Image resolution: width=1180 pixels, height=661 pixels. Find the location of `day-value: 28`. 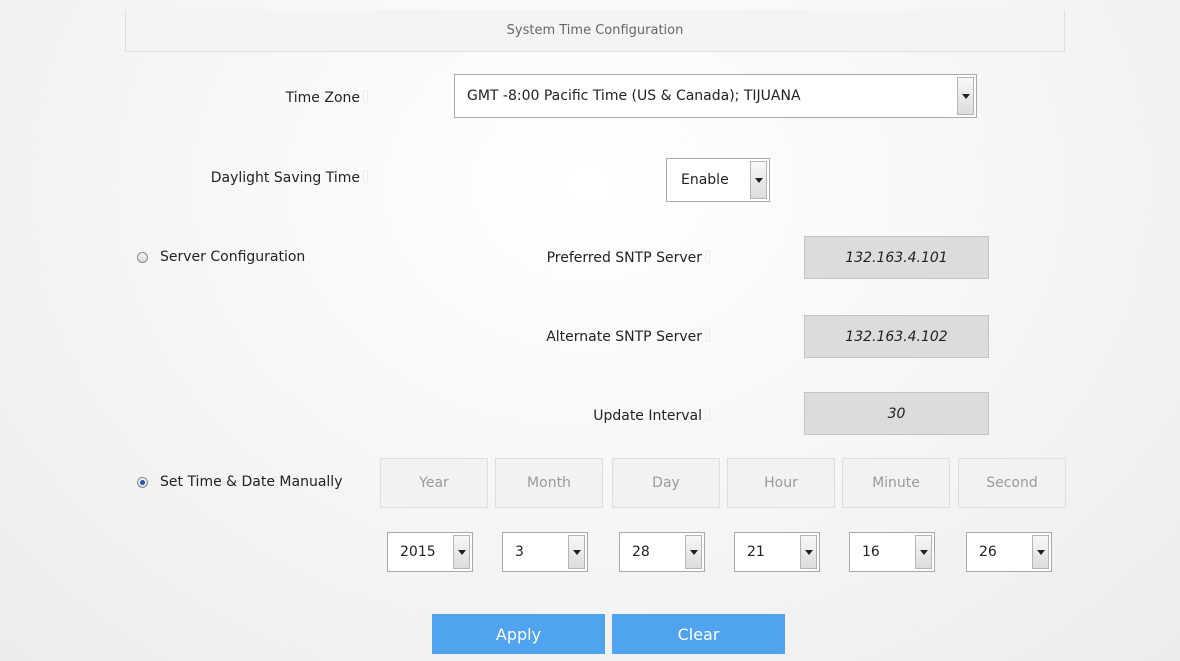

day-value: 28 is located at coordinates (641, 552).